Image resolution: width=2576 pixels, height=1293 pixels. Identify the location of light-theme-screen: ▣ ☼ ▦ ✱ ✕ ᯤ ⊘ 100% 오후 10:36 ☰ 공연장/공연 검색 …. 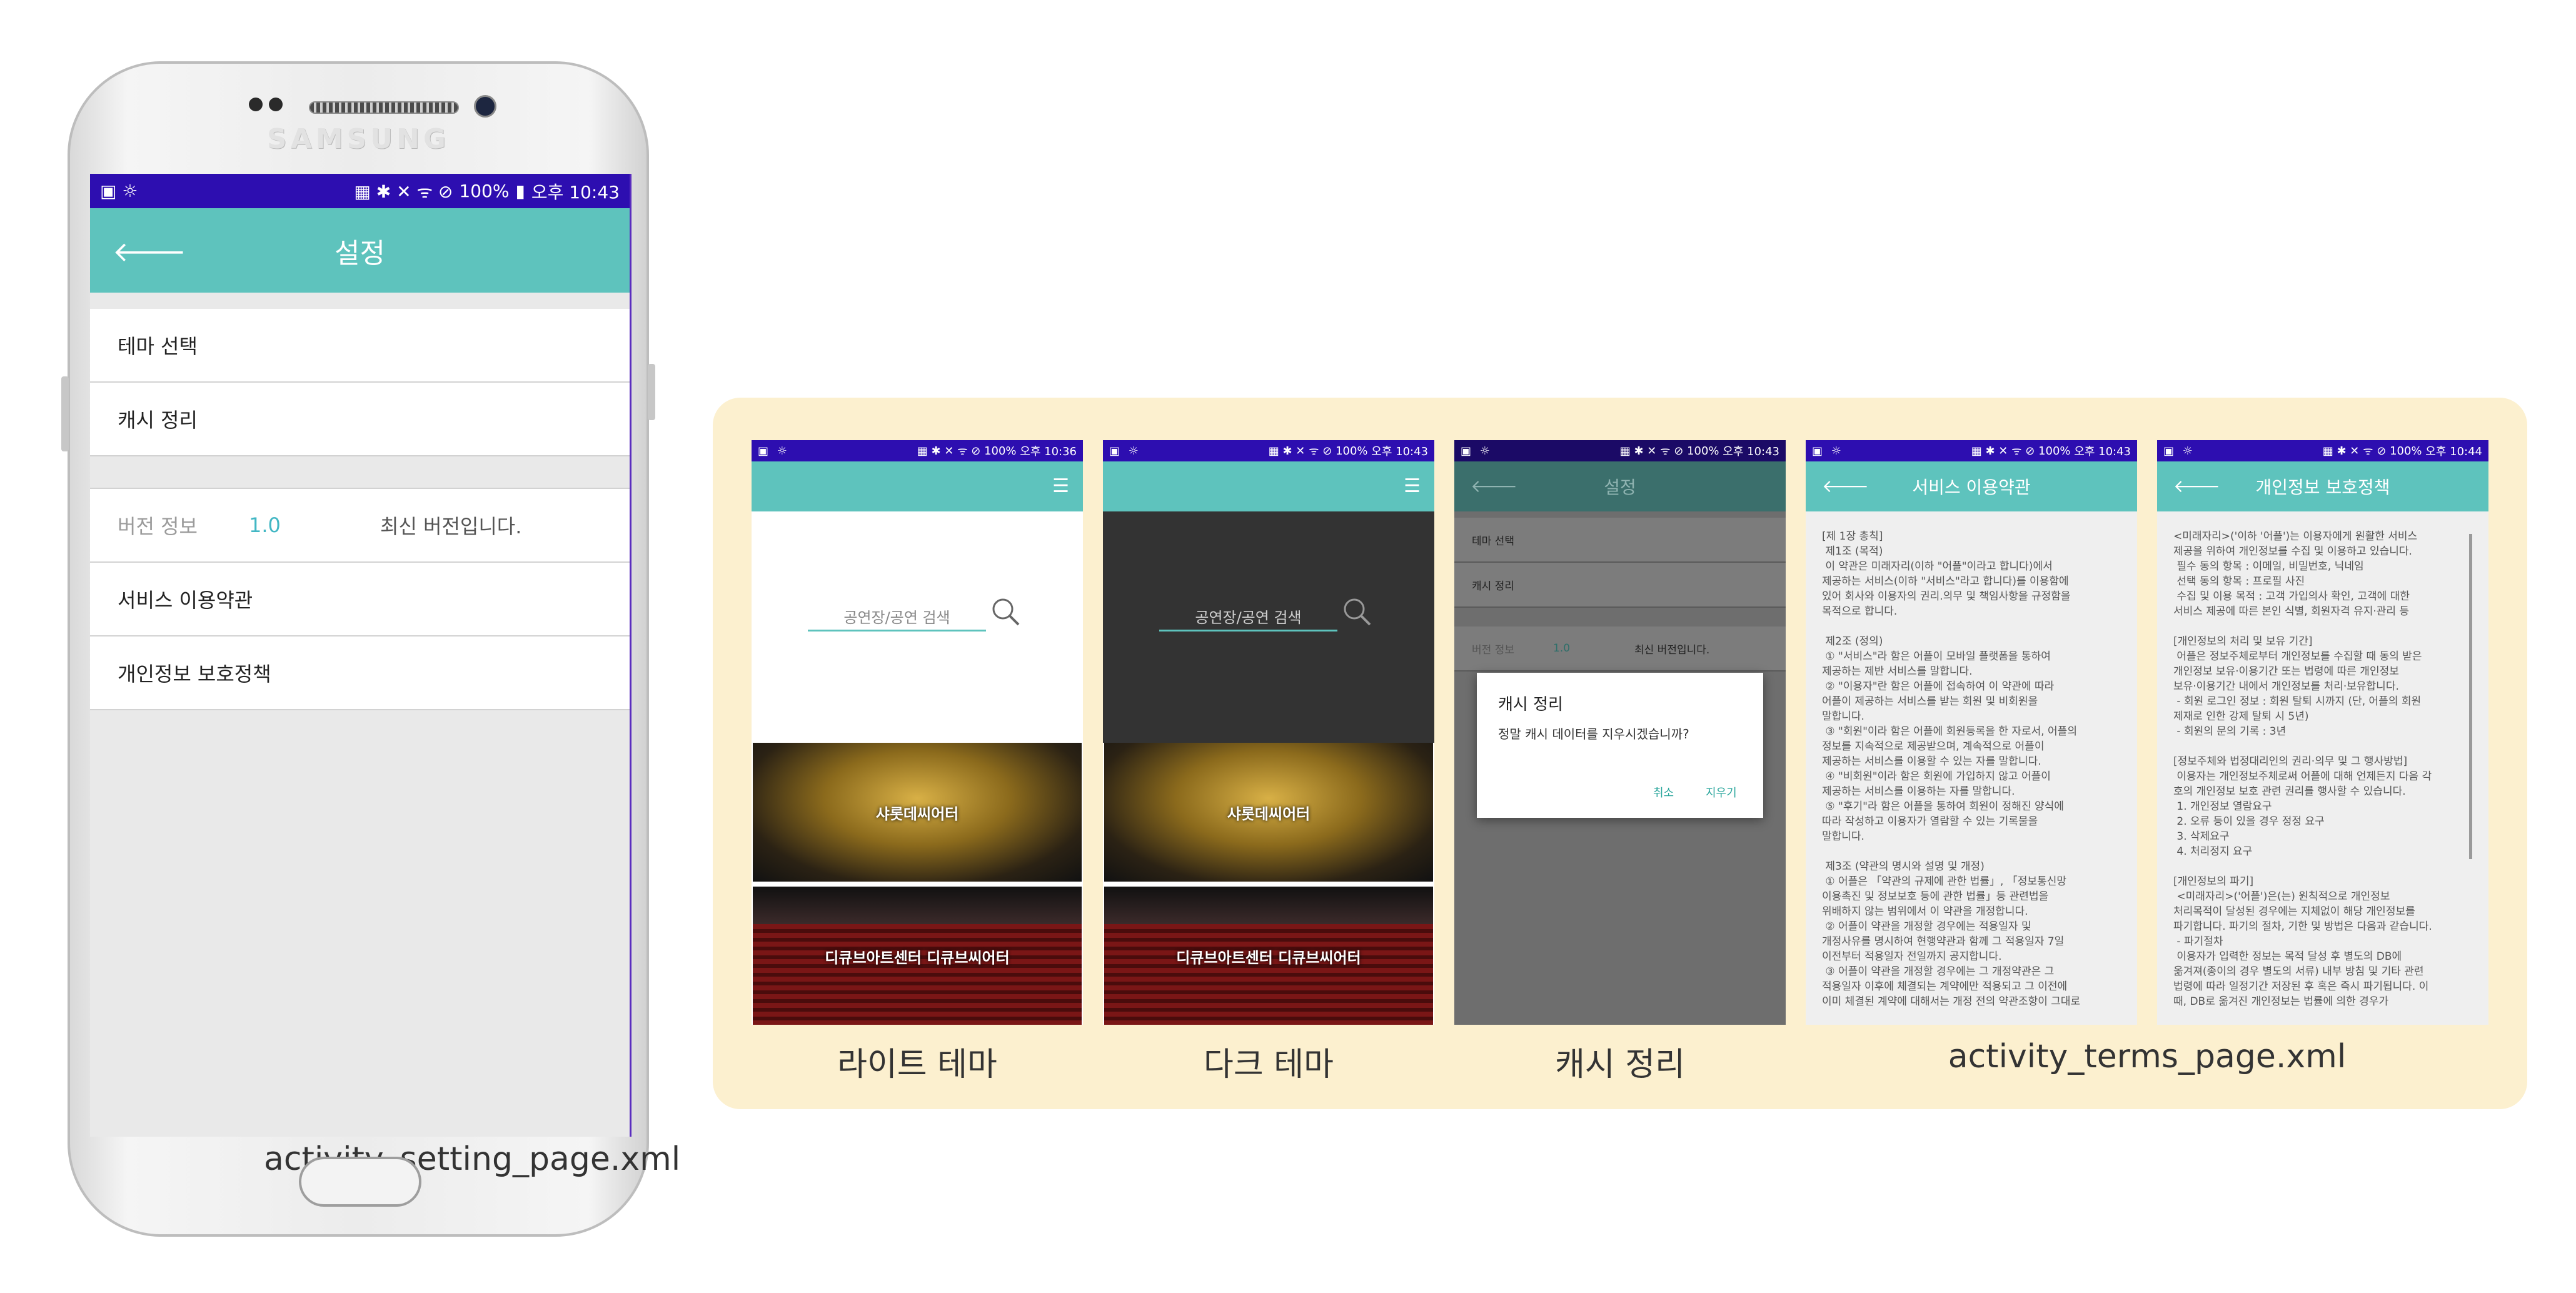
(917, 732).